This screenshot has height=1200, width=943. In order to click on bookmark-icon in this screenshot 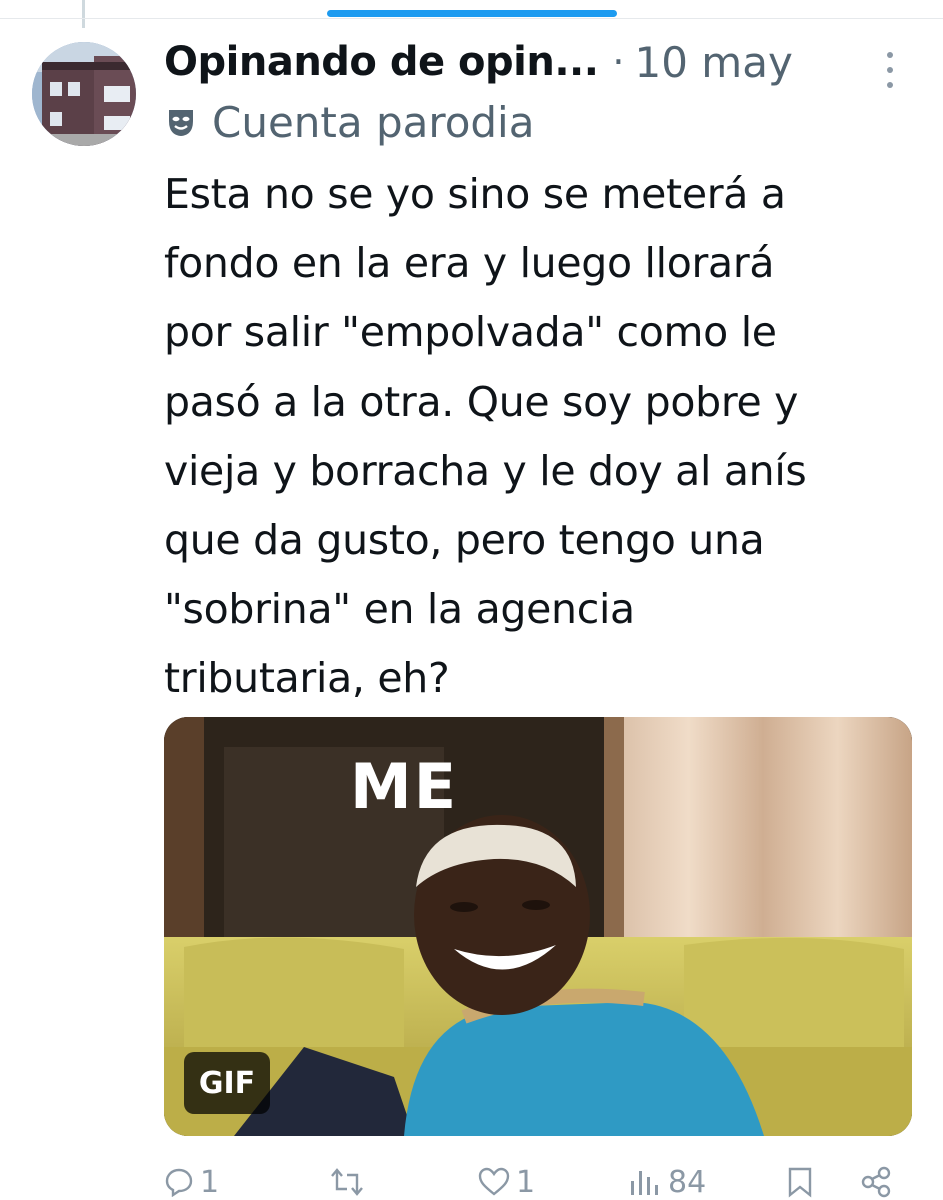, I will do `click(800, 1182)`.